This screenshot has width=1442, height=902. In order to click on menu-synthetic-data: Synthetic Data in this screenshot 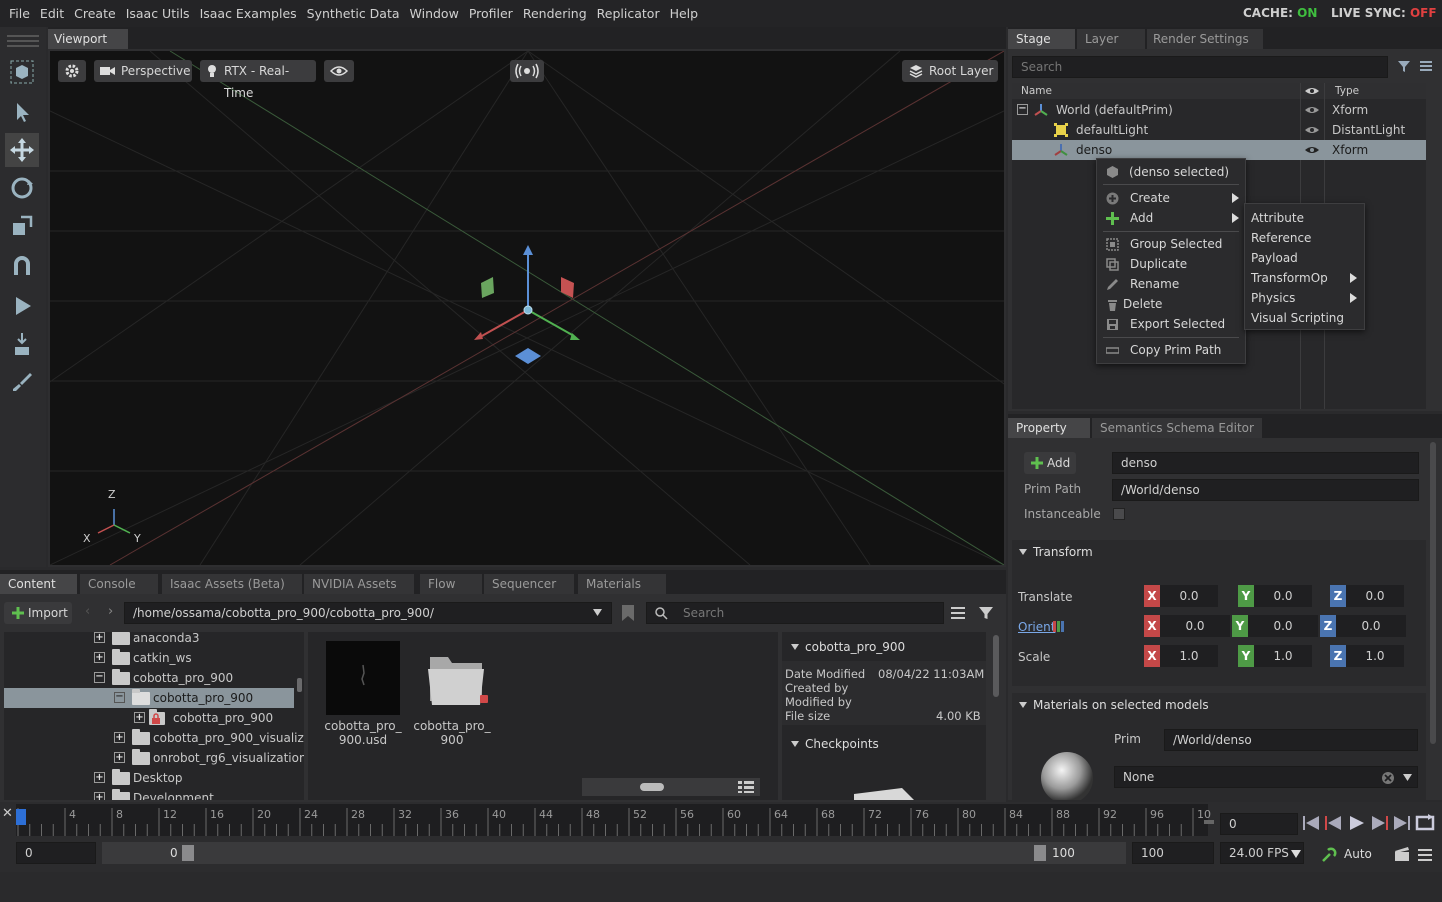, I will do `click(353, 13)`.